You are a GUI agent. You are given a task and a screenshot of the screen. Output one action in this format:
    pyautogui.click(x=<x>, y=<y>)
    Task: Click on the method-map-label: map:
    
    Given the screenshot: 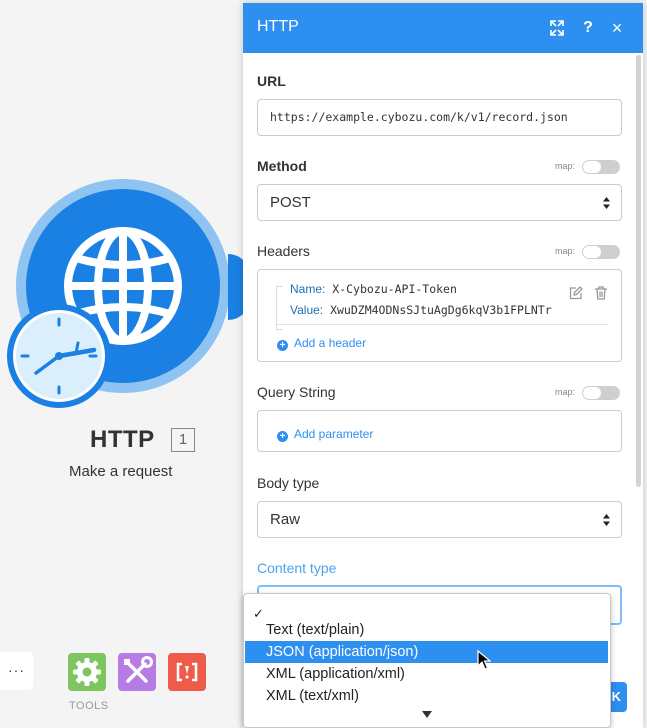 What is the action you would take?
    pyautogui.click(x=565, y=166)
    